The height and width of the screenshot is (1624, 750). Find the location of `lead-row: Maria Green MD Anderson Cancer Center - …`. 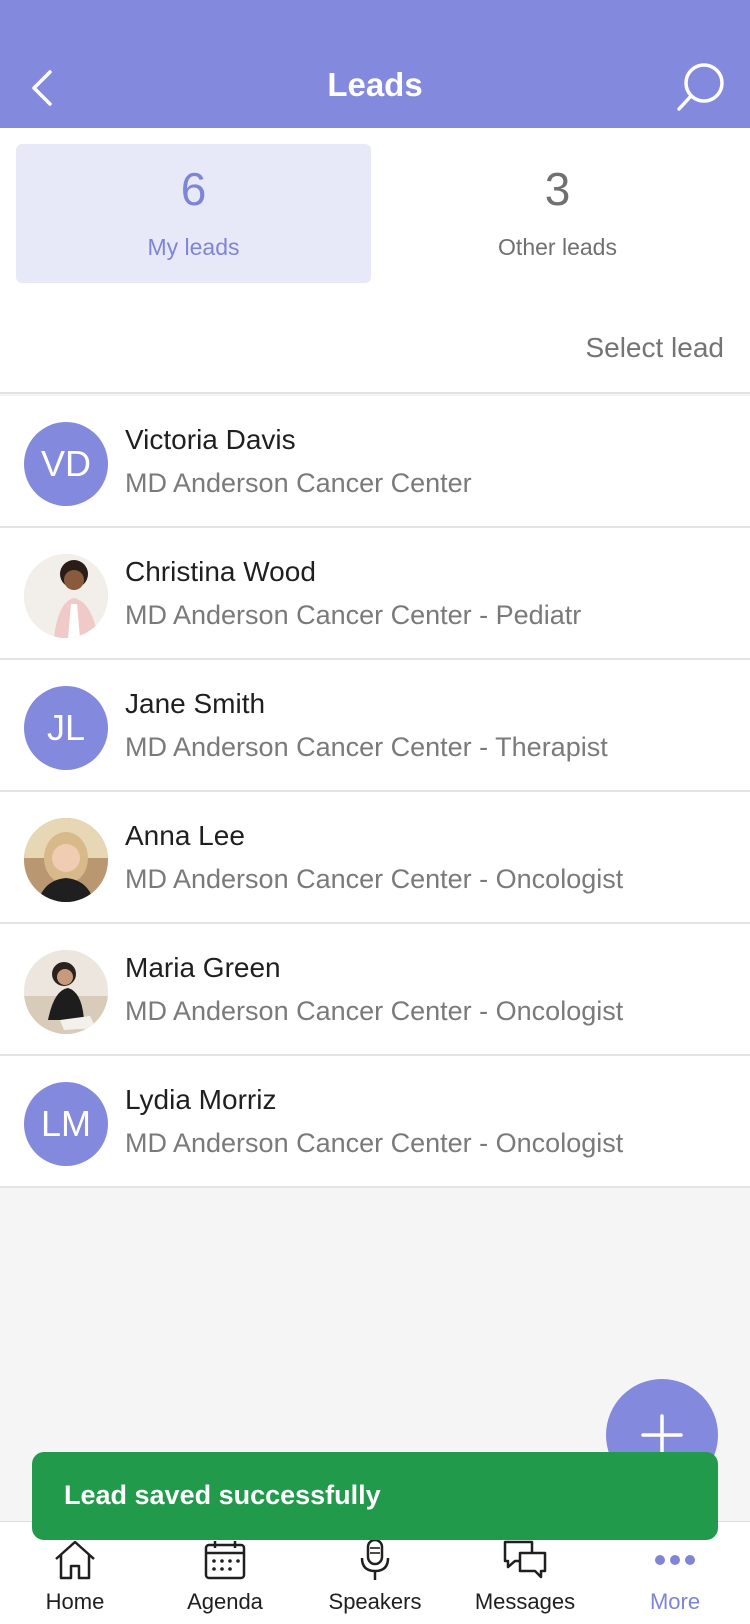

lead-row: Maria Green MD Anderson Cancer Center - … is located at coordinates (375, 990).